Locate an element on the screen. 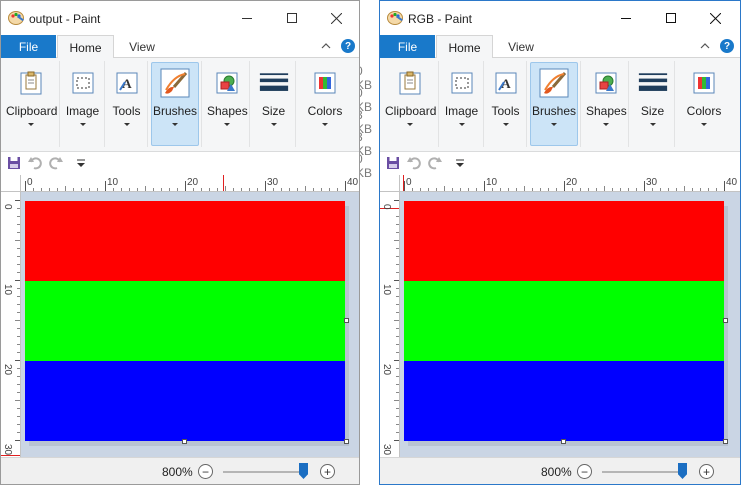  ruler-ticks is located at coordinates (10, 328).